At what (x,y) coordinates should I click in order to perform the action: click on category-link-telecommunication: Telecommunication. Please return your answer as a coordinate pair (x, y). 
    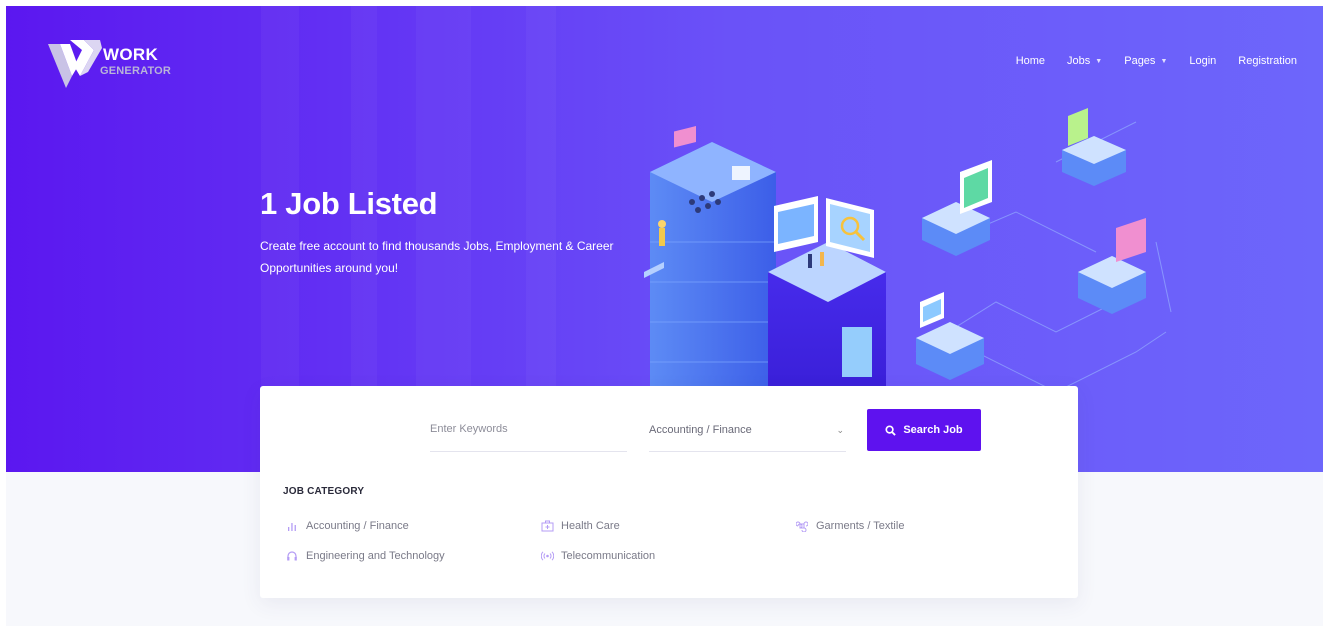
    Looking at the image, I should click on (597, 556).